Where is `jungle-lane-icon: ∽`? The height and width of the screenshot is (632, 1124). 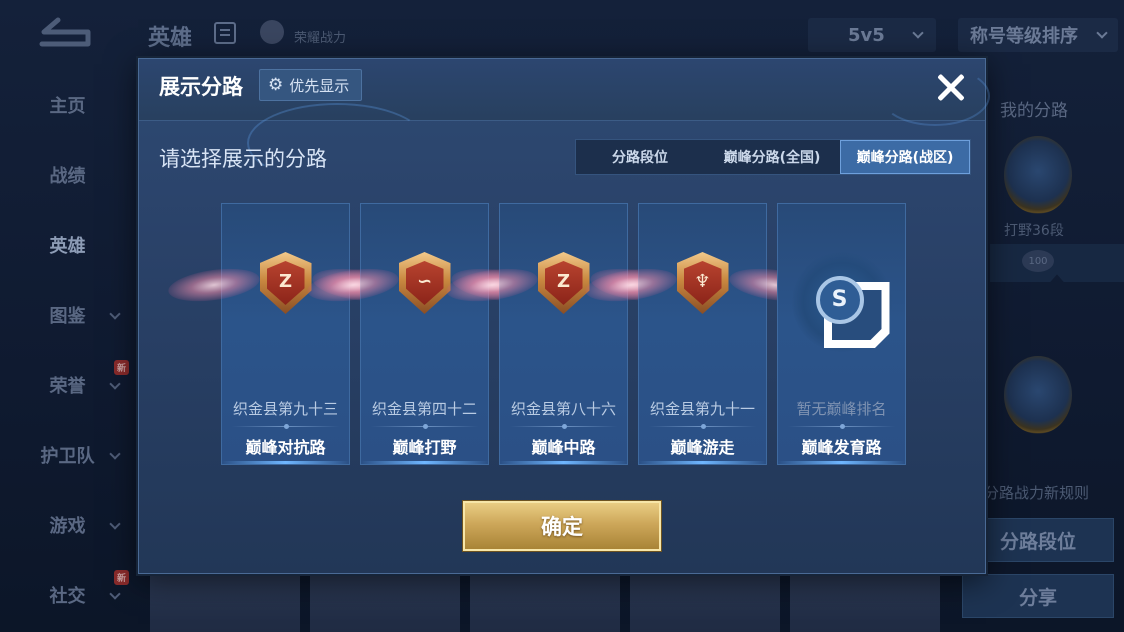
jungle-lane-icon: ∽ is located at coordinates (424, 281).